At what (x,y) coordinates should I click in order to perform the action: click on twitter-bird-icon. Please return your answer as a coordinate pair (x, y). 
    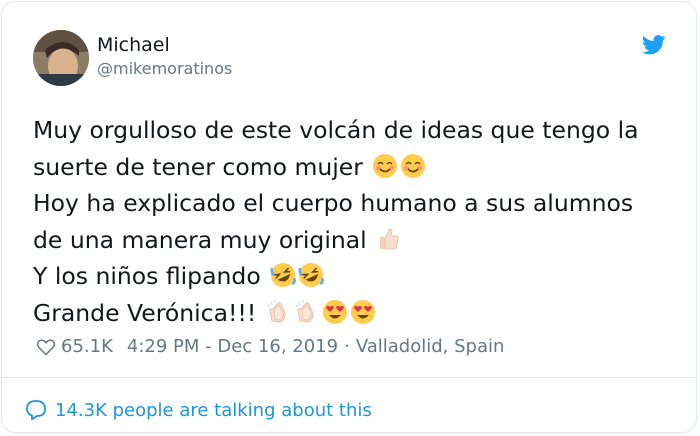
    Looking at the image, I should click on (654, 45).